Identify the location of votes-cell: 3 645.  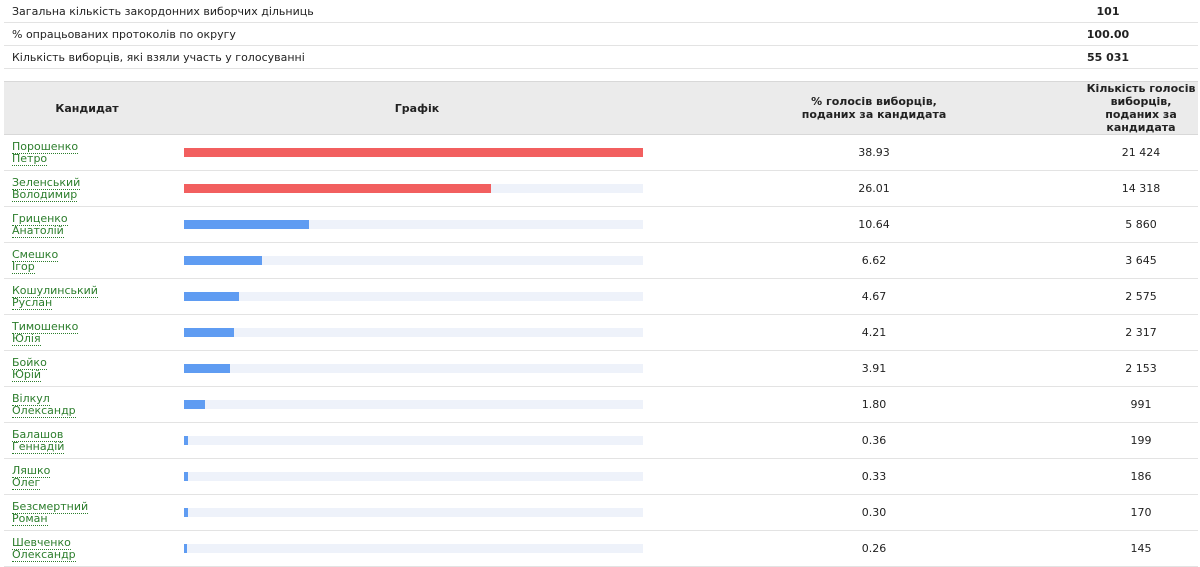
(1141, 260).